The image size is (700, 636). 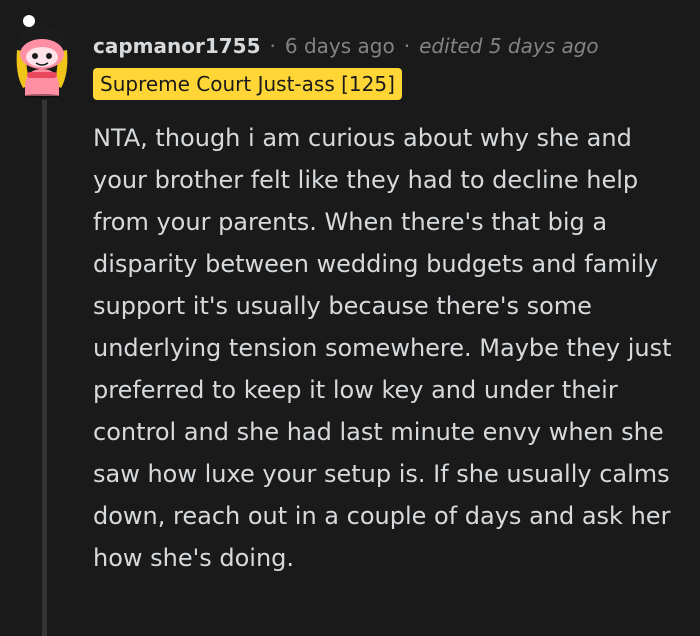 I want to click on timestamp-link: 6 days ago, so click(x=340, y=46).